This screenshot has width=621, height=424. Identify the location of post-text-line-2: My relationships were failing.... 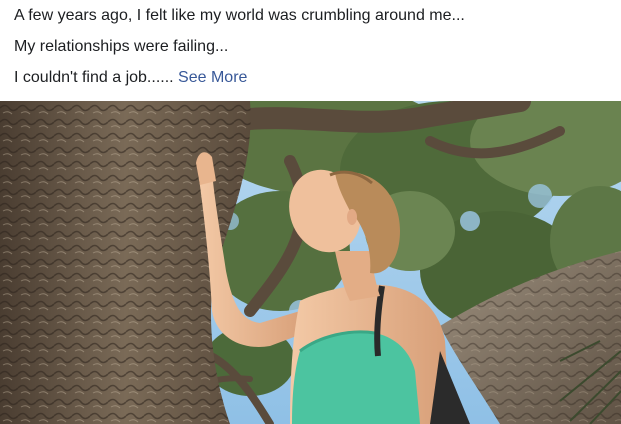
(121, 46).